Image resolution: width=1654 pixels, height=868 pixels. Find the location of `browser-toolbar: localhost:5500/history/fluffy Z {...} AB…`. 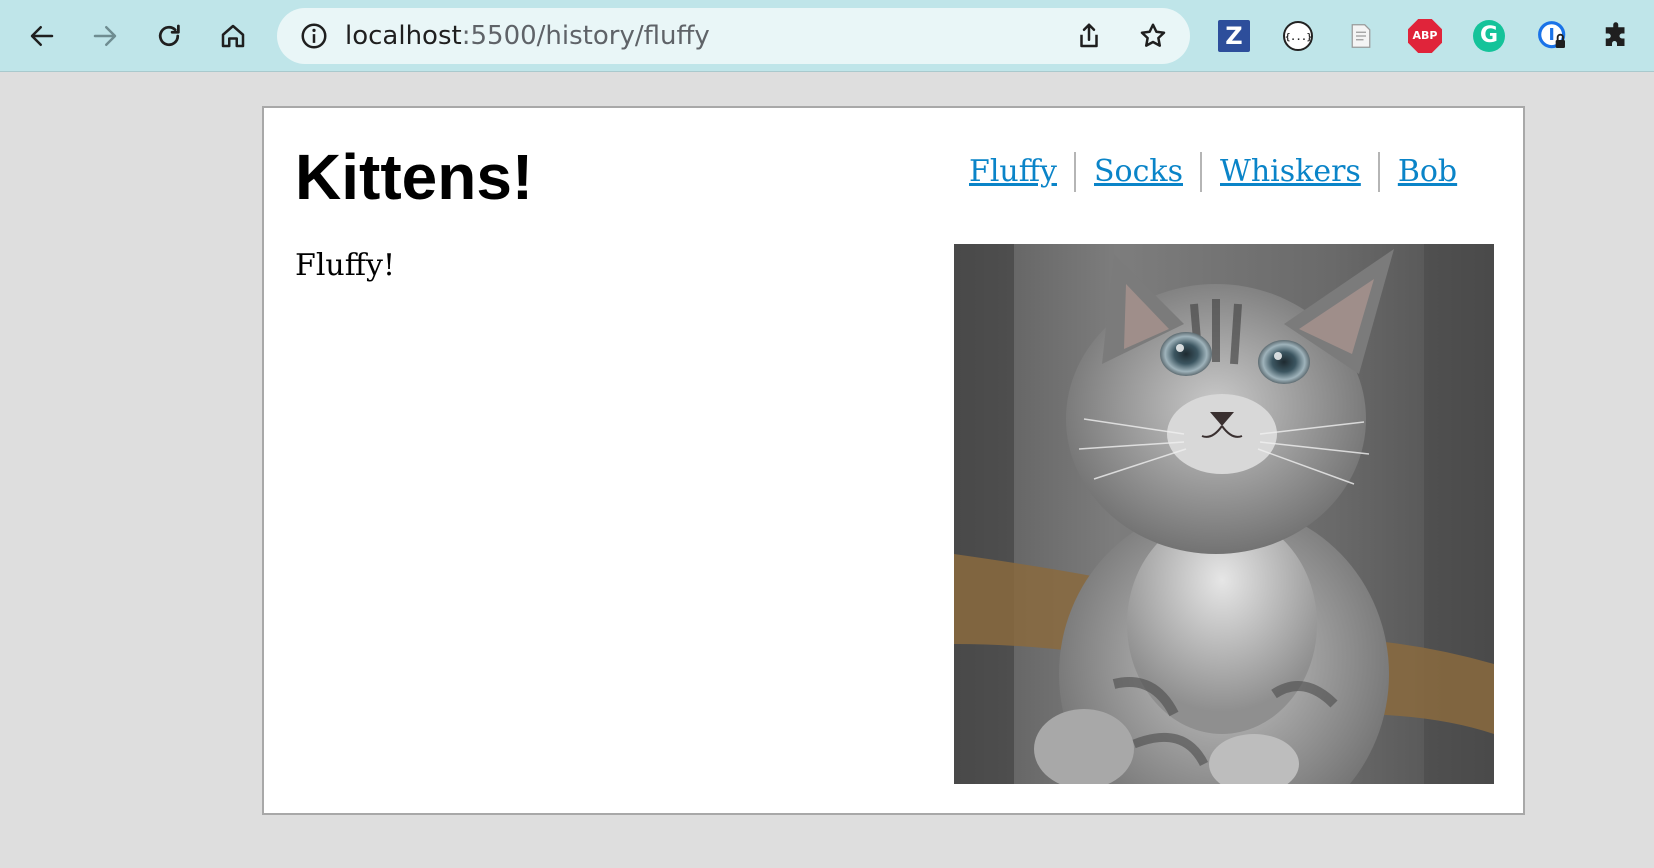

browser-toolbar: localhost:5500/history/fluffy Z {...} AB… is located at coordinates (827, 36).